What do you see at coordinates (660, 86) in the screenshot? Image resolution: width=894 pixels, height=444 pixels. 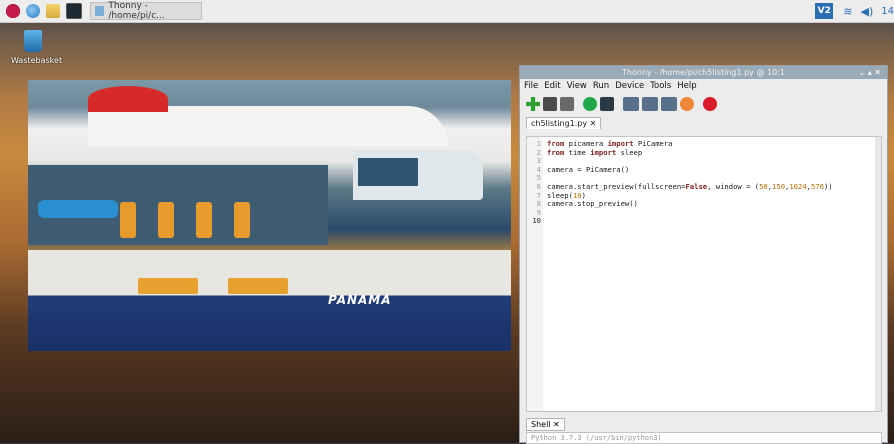 I see `menu-tools: Tools` at bounding box center [660, 86].